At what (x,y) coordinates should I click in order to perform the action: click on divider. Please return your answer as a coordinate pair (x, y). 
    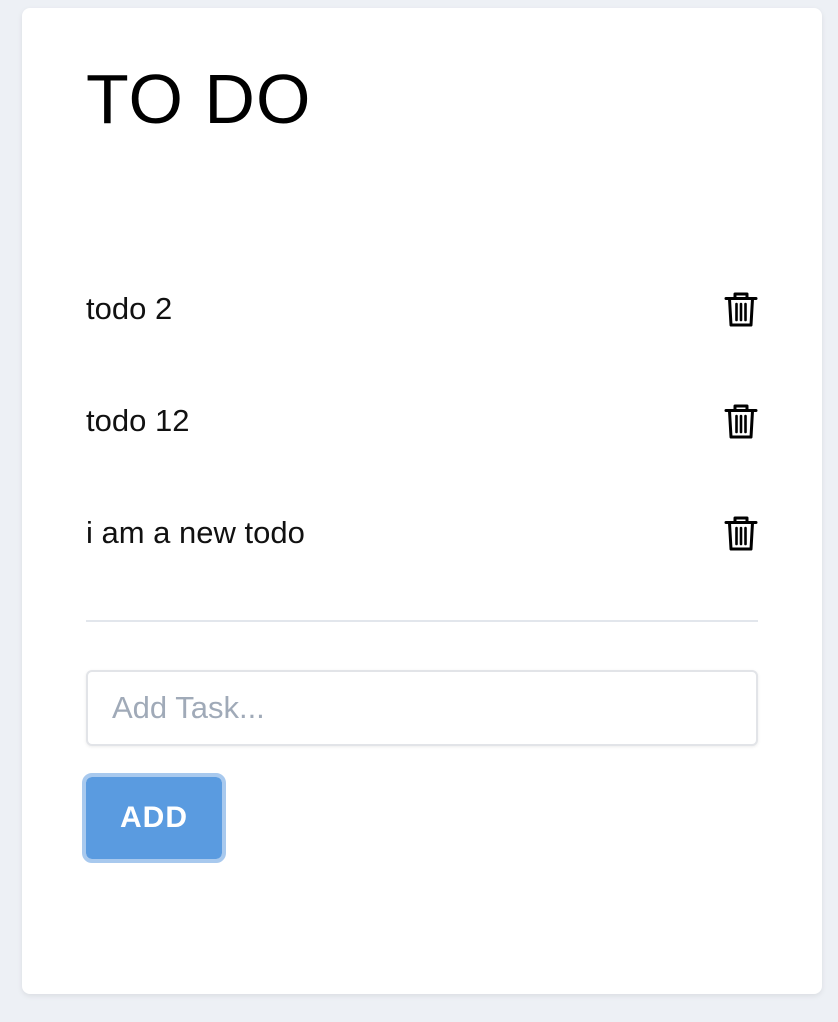
    Looking at the image, I should click on (422, 621).